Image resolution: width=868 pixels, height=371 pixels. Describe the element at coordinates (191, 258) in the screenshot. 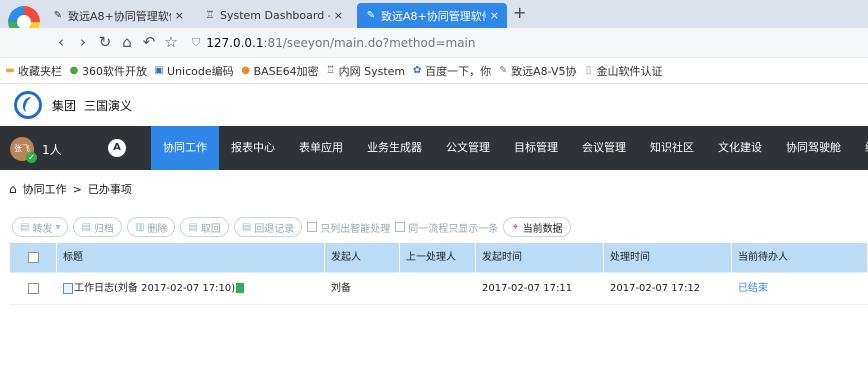

I see `column-title: 标题` at that location.